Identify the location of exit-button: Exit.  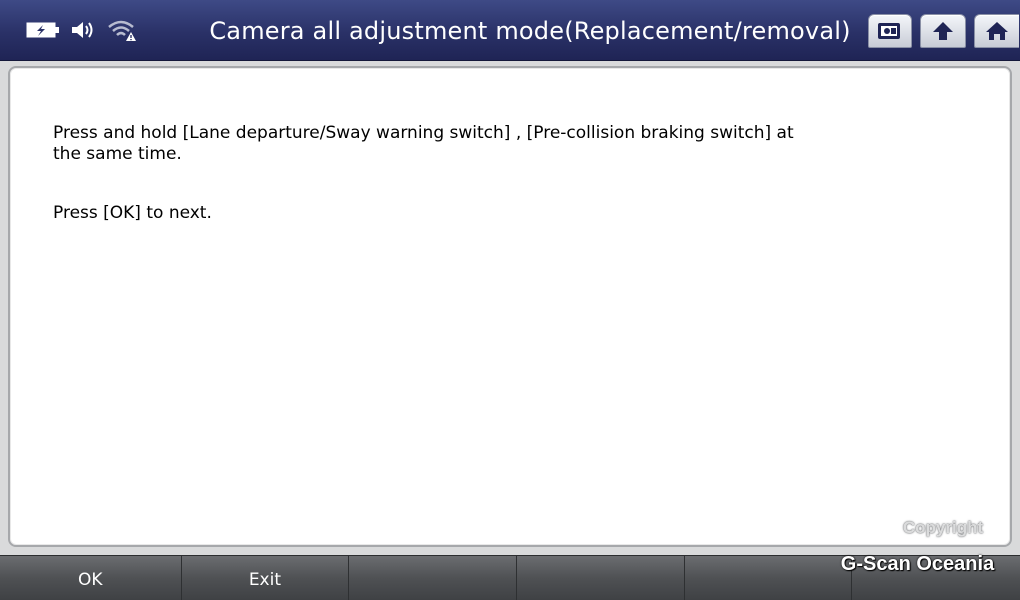
(266, 578).